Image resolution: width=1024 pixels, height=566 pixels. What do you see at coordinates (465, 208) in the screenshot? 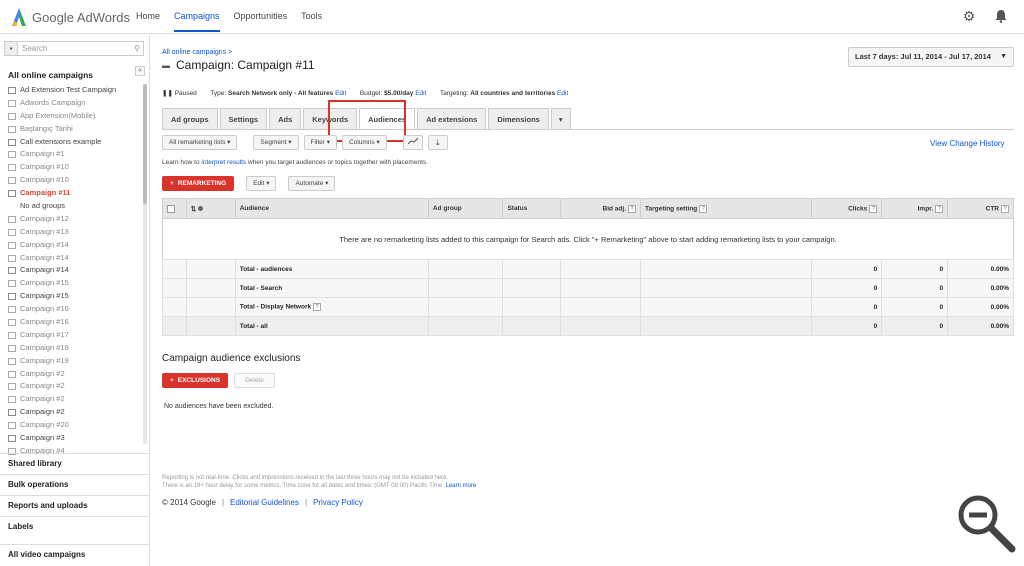
I see `col-ad-group: Ad group` at bounding box center [465, 208].